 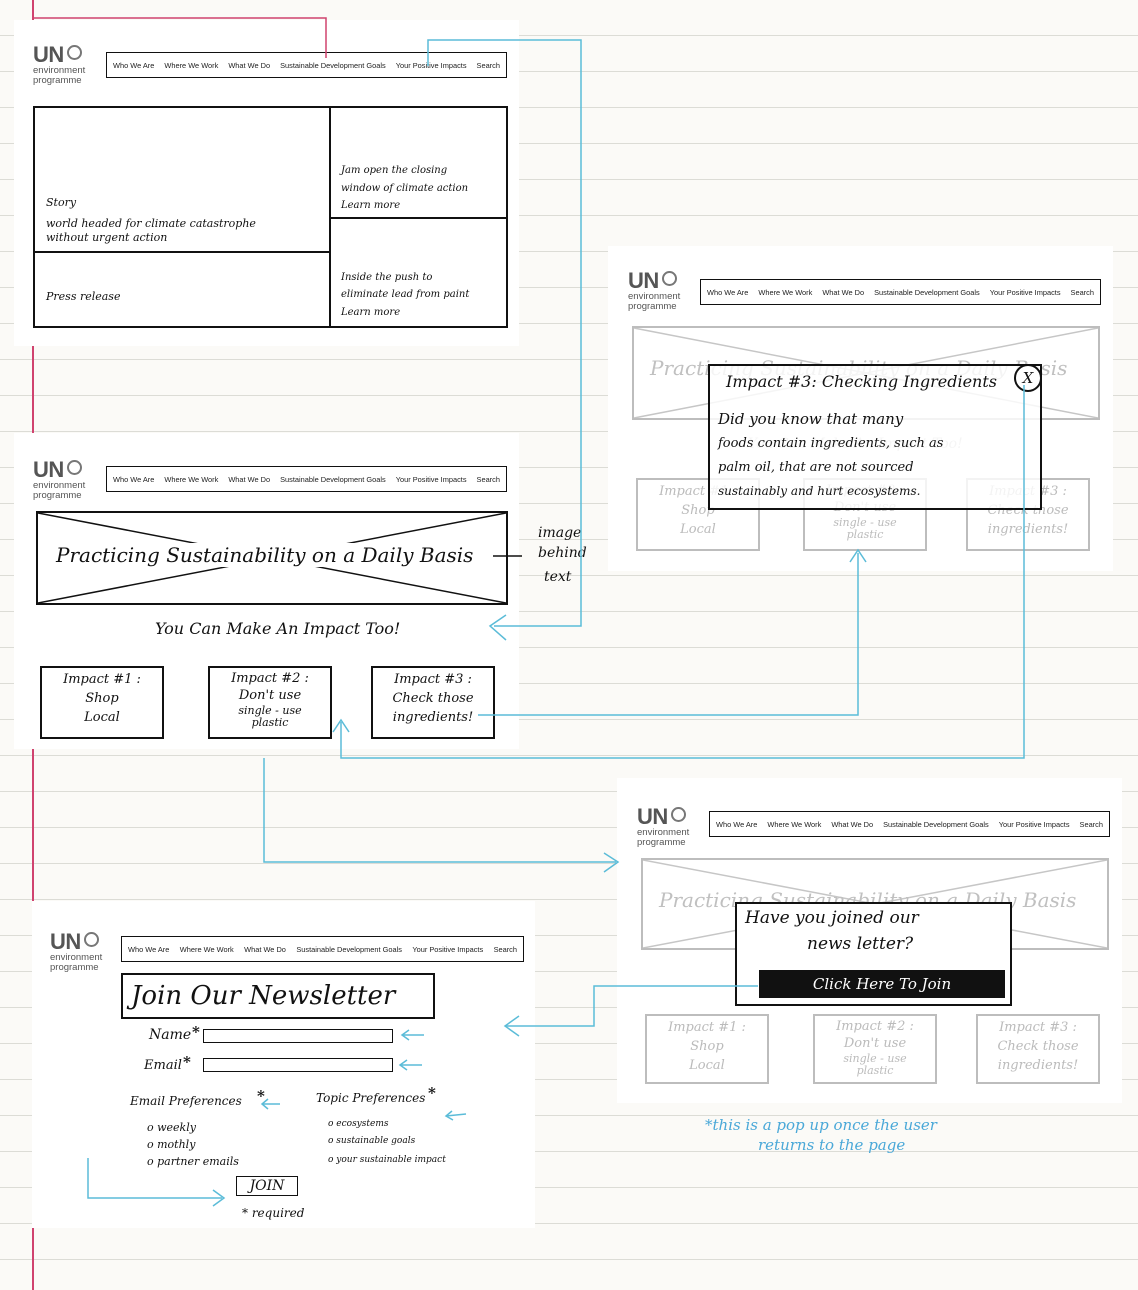 I want to click on popup-note-1: *this is a pop up once the user, so click(x=821, y=1125).